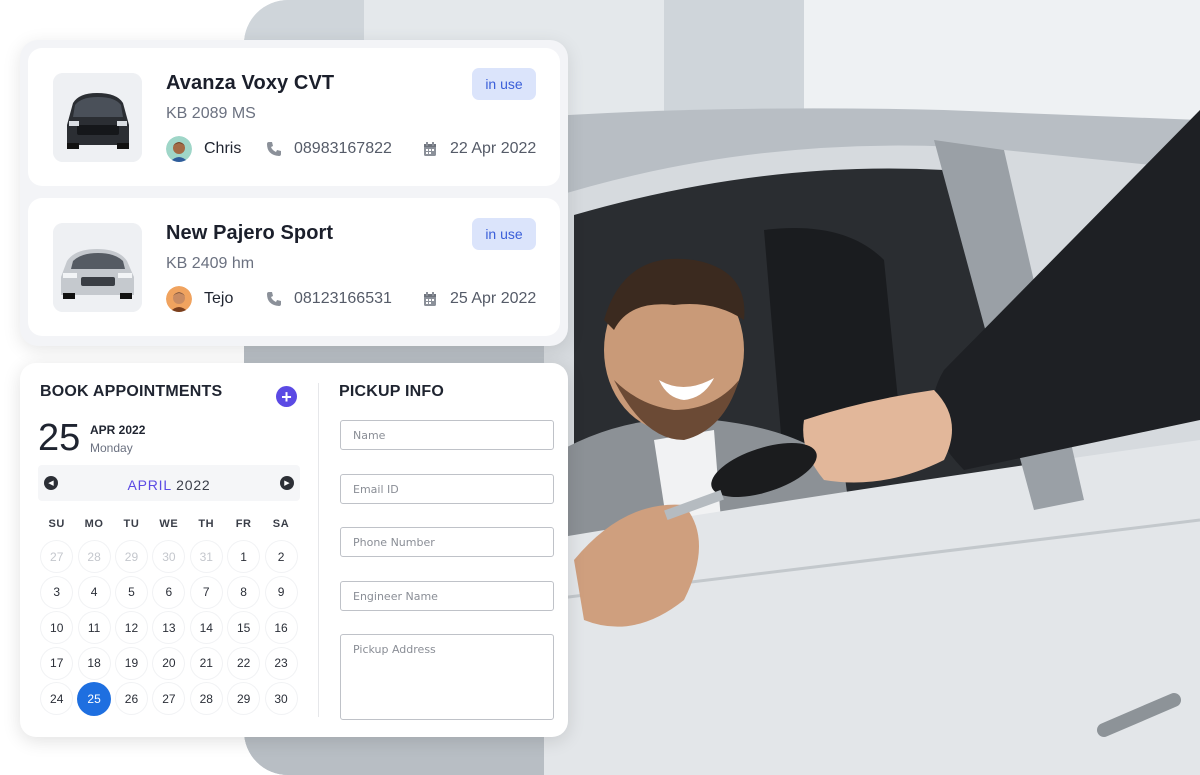 This screenshot has width=1200, height=775. I want to click on calendar-day-number: 20, so click(169, 663).